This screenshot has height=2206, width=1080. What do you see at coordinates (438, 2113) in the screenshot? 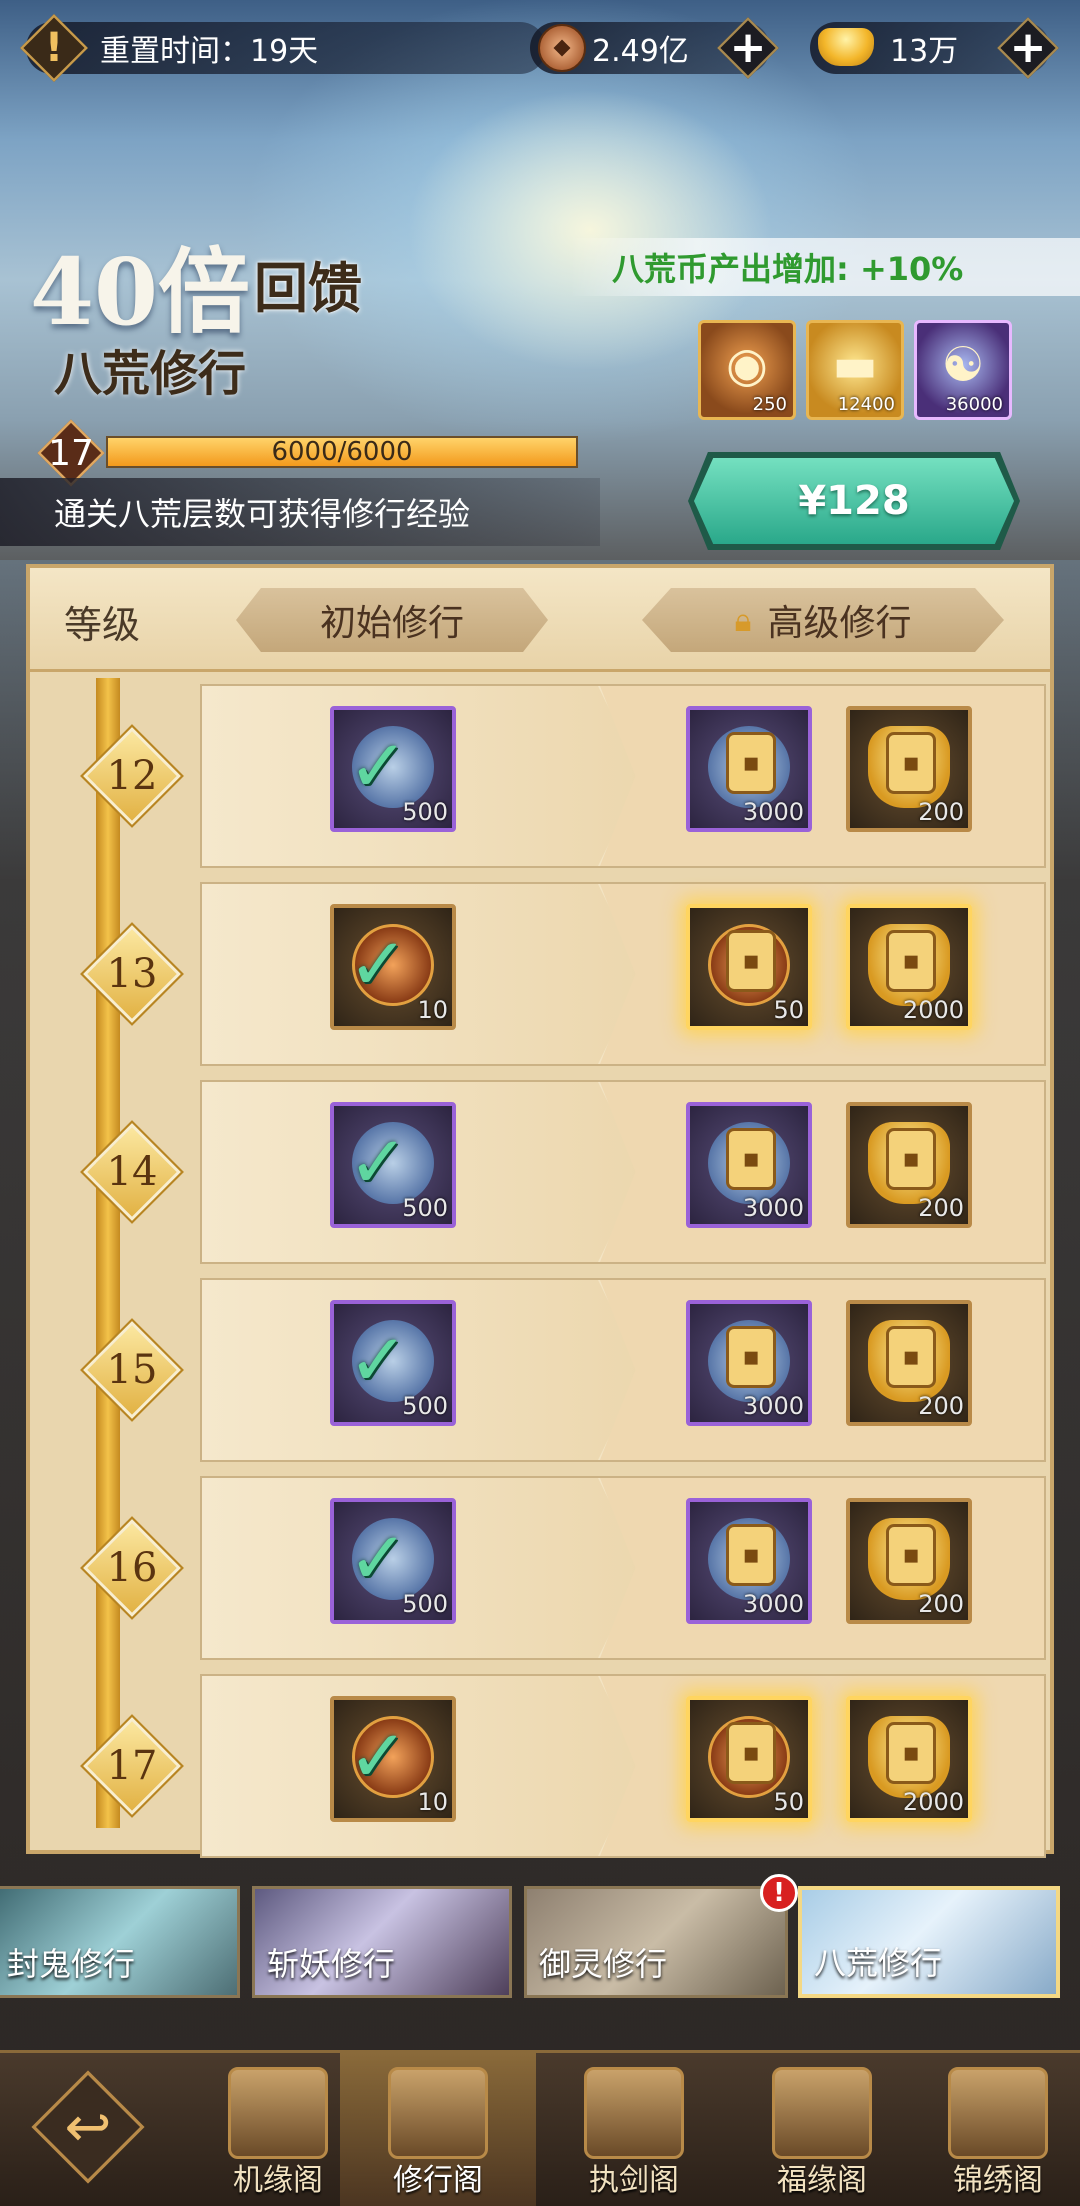
I see `token-icon` at bounding box center [438, 2113].